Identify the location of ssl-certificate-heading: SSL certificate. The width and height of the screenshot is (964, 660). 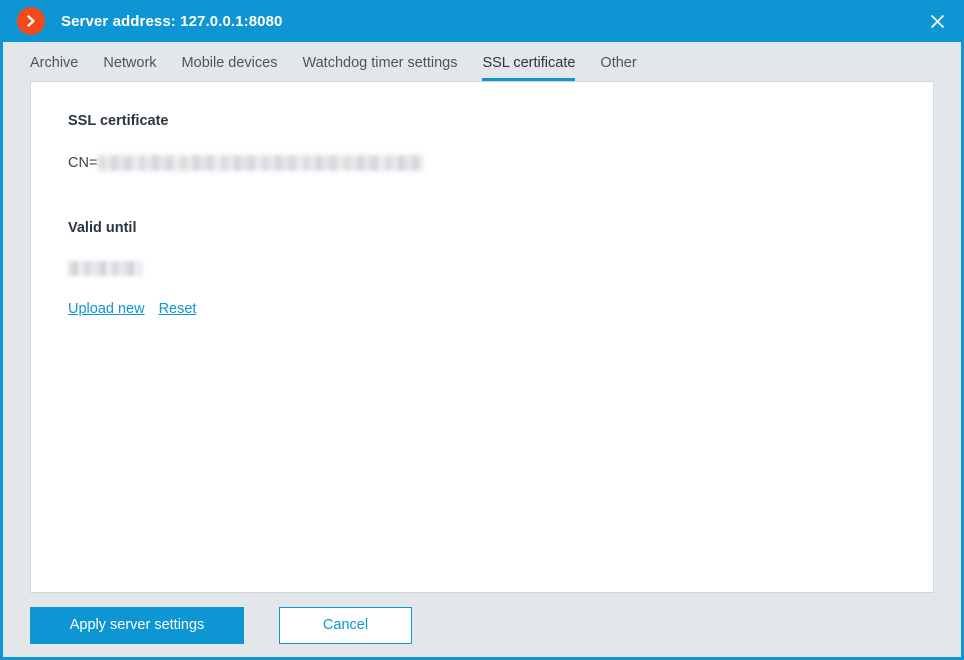
(118, 121).